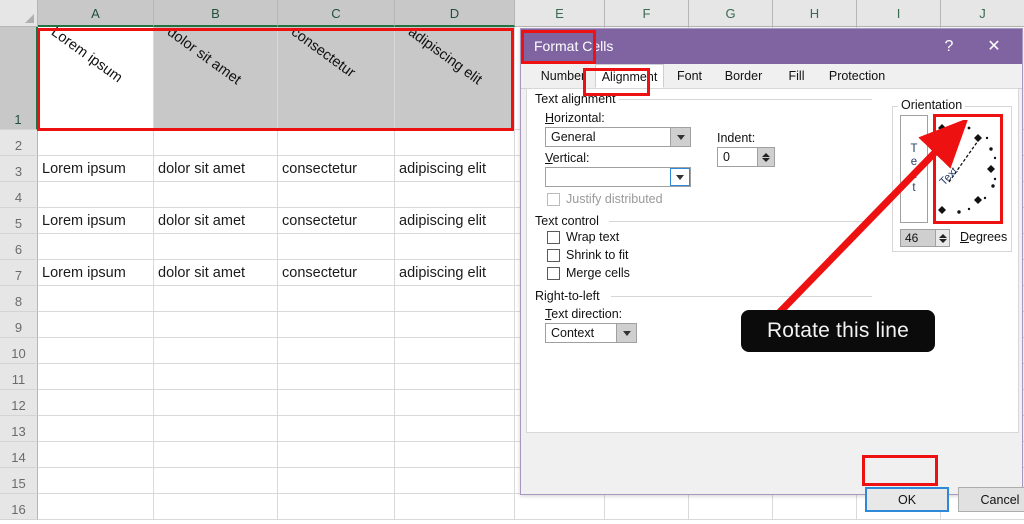 This screenshot has height=524, width=1024. Describe the element at coordinates (216, 402) in the screenshot. I see `cell-B12` at that location.